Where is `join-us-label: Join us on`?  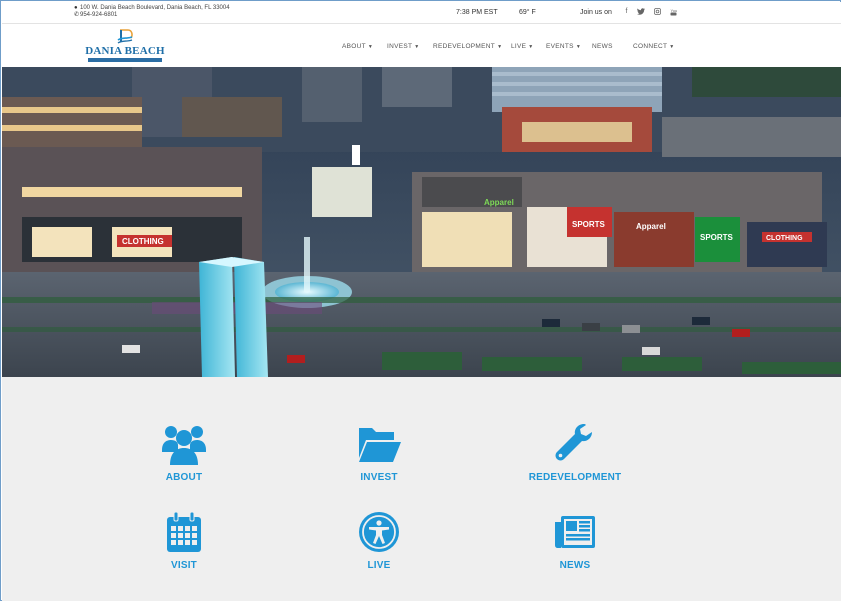
join-us-label: Join us on is located at coordinates (596, 12).